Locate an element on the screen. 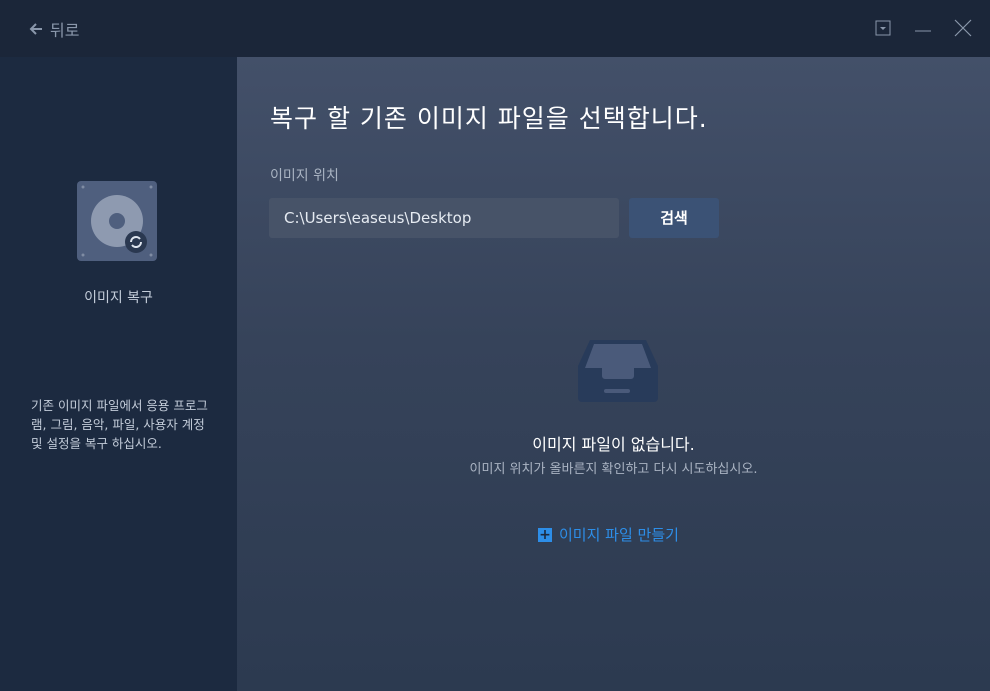 The width and height of the screenshot is (990, 691). arrow-left-icon is located at coordinates (35, 29).